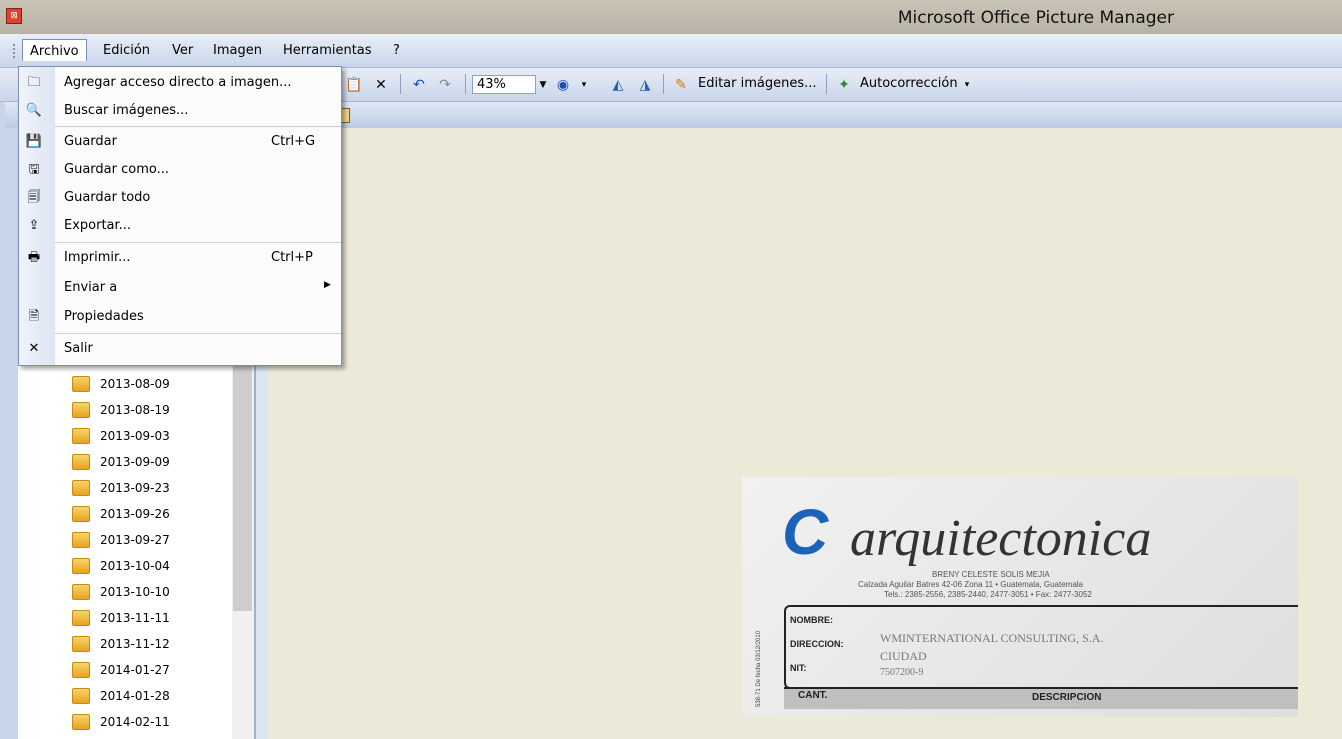 Image resolution: width=1342 pixels, height=739 pixels. I want to click on folder-item: 2013-08-09, so click(152, 386).